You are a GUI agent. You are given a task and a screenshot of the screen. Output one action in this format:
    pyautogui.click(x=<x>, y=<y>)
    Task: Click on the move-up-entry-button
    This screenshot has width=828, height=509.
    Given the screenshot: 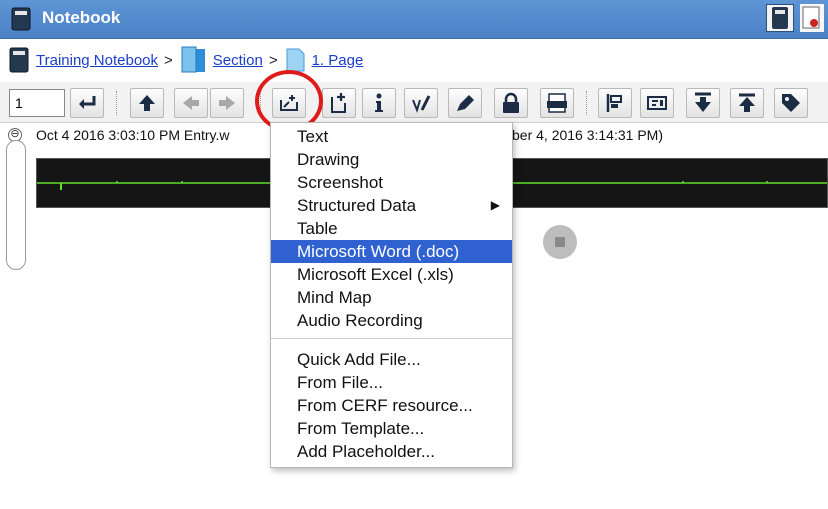 What is the action you would take?
    pyautogui.click(x=147, y=103)
    